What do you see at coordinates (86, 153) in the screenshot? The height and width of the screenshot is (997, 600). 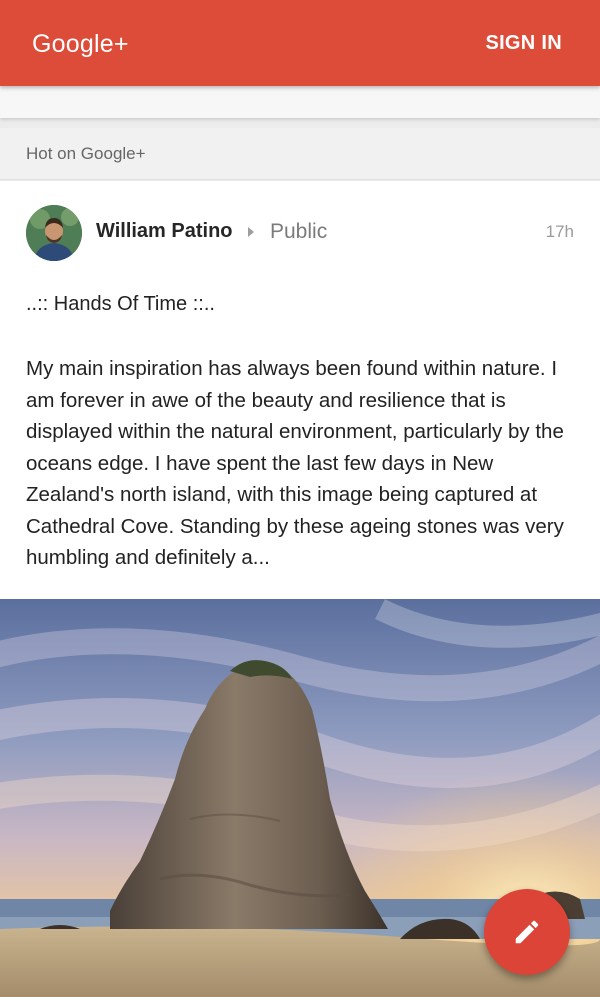 I see `section-header-label: Hot on Google+` at bounding box center [86, 153].